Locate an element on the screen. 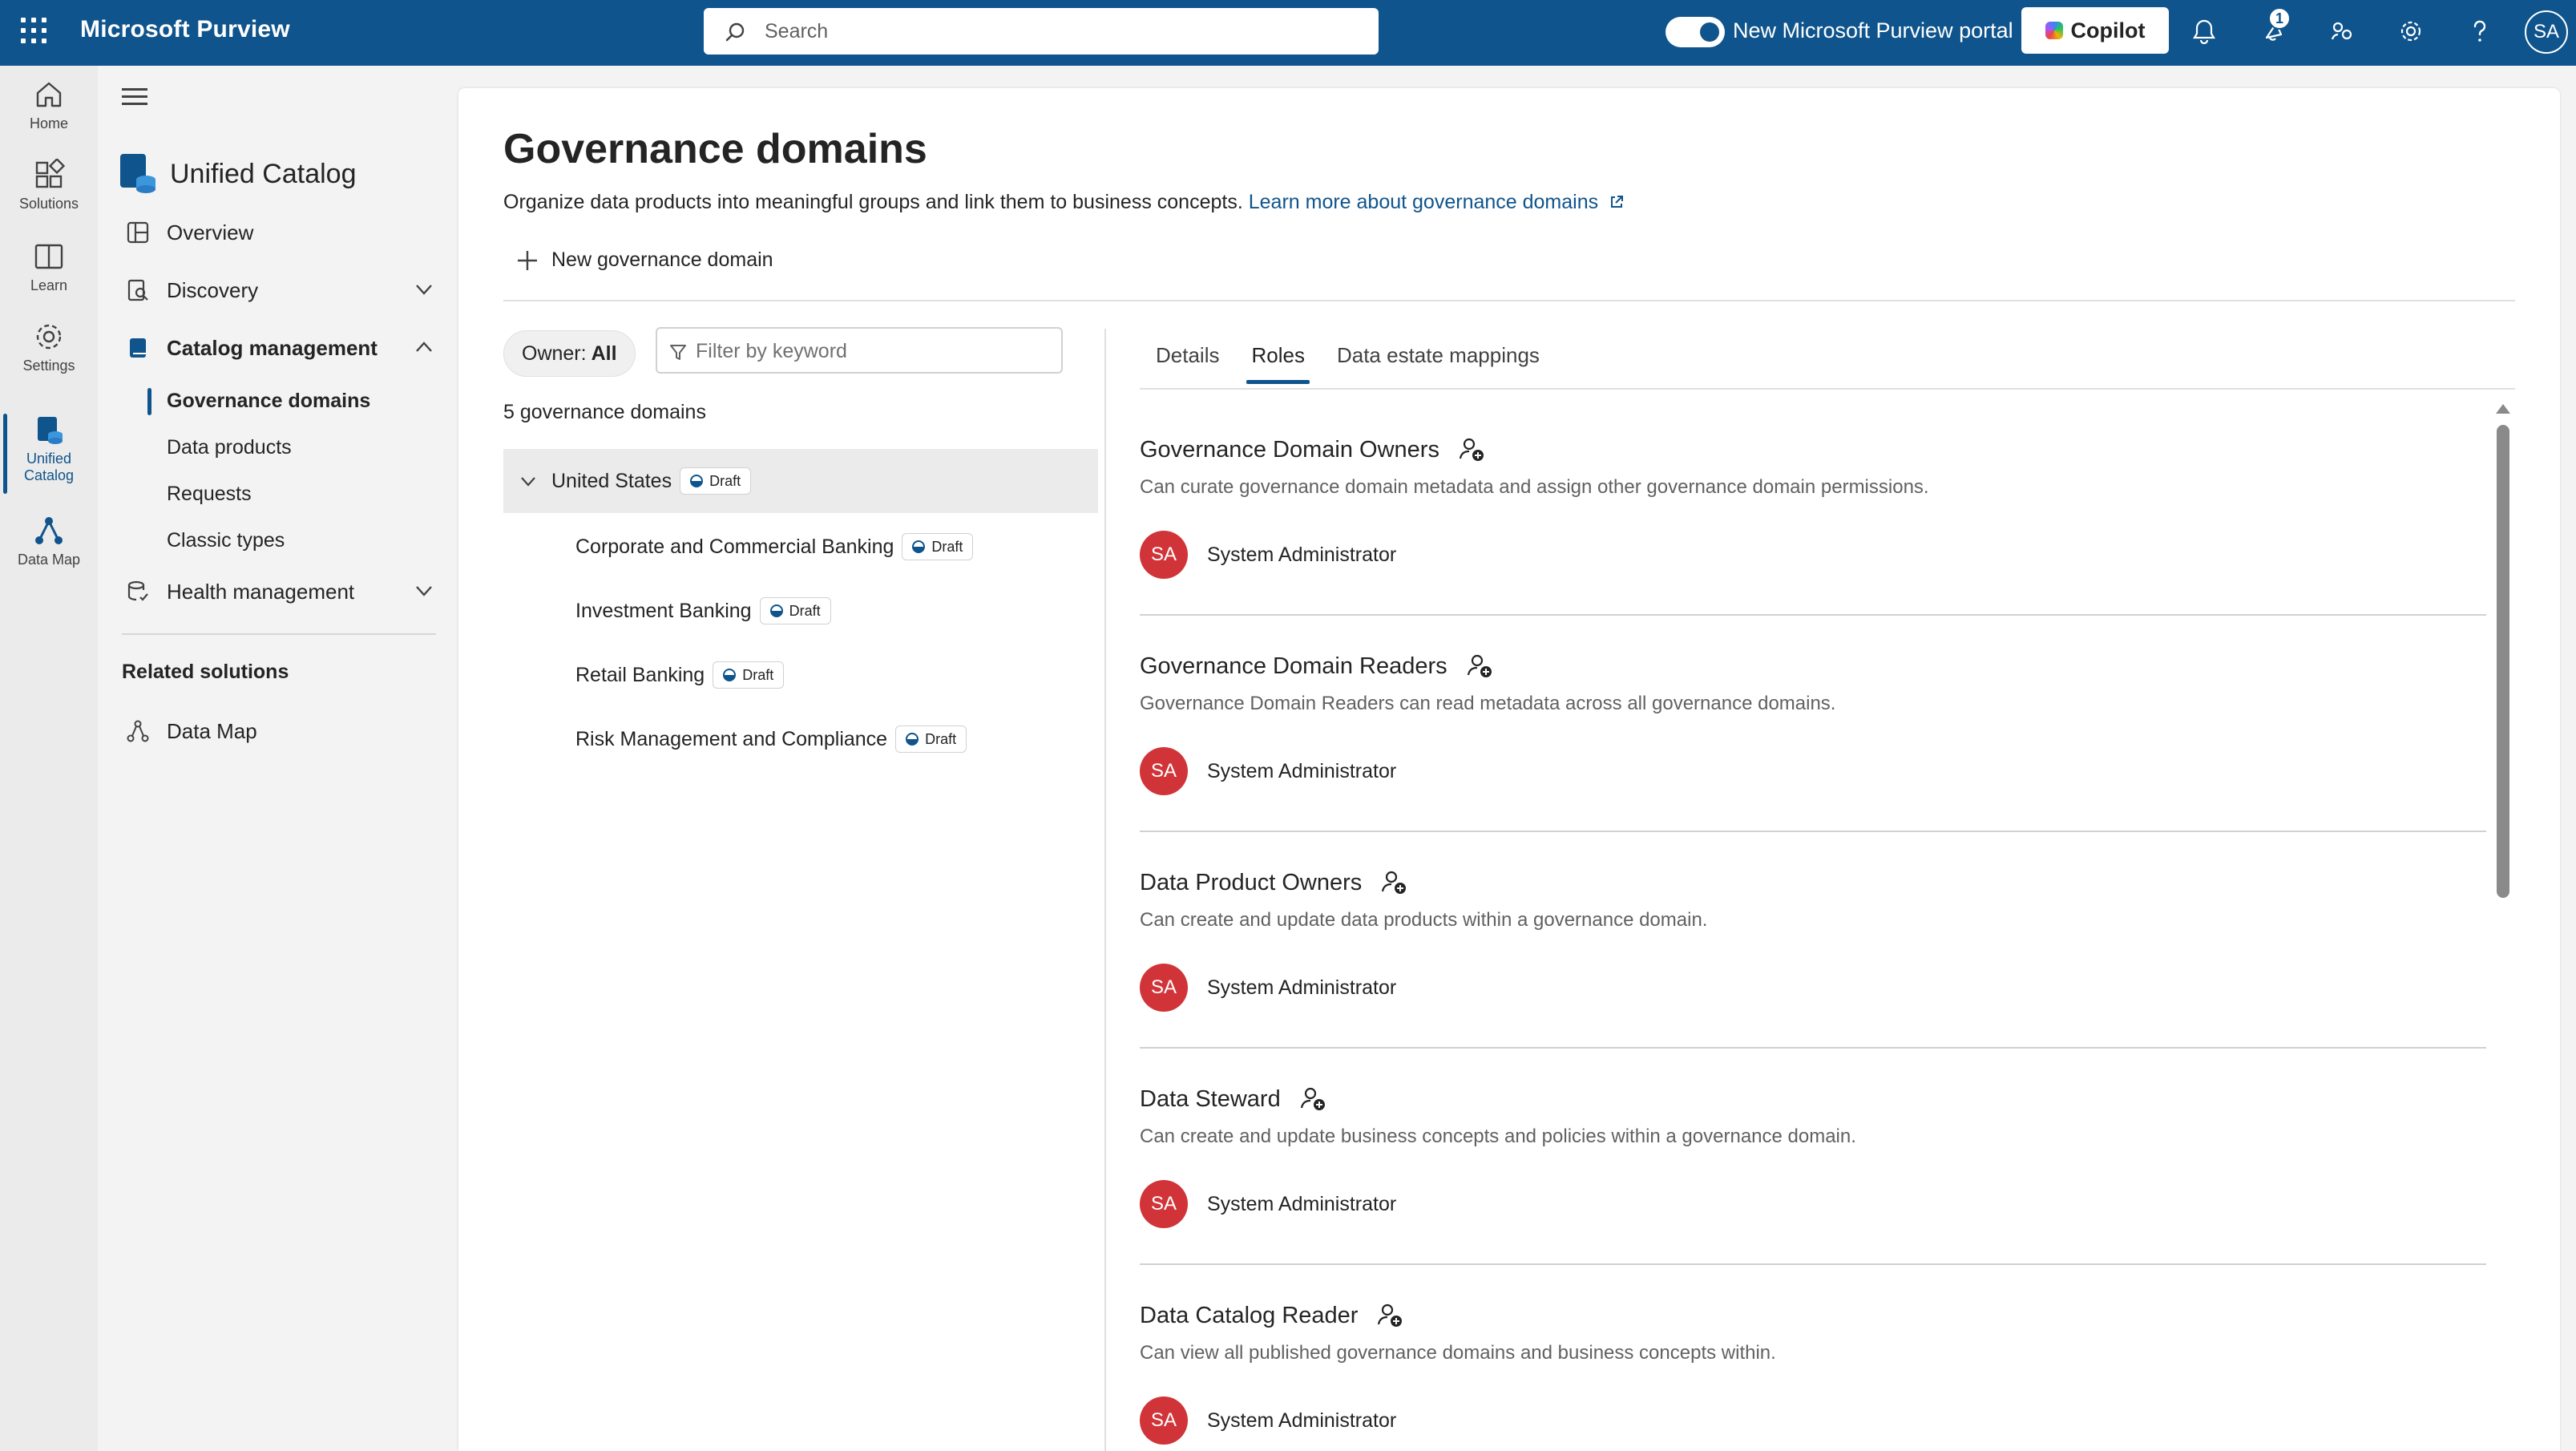  keyword-filter is located at coordinates (859, 350).